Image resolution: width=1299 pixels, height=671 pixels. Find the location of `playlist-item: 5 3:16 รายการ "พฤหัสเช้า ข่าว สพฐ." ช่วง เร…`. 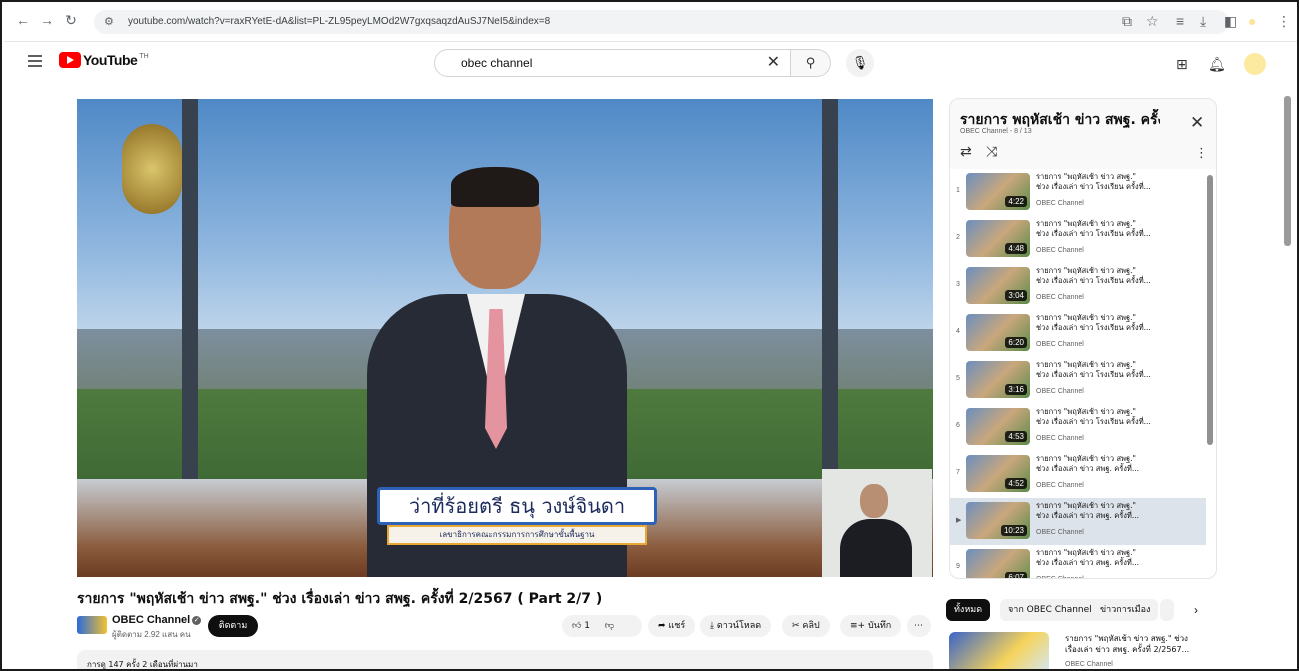

playlist-item: 5 3:16 รายการ "พฤหัสเช้า ข่าว สพฐ." ช่วง เร… is located at coordinates (1078, 380).